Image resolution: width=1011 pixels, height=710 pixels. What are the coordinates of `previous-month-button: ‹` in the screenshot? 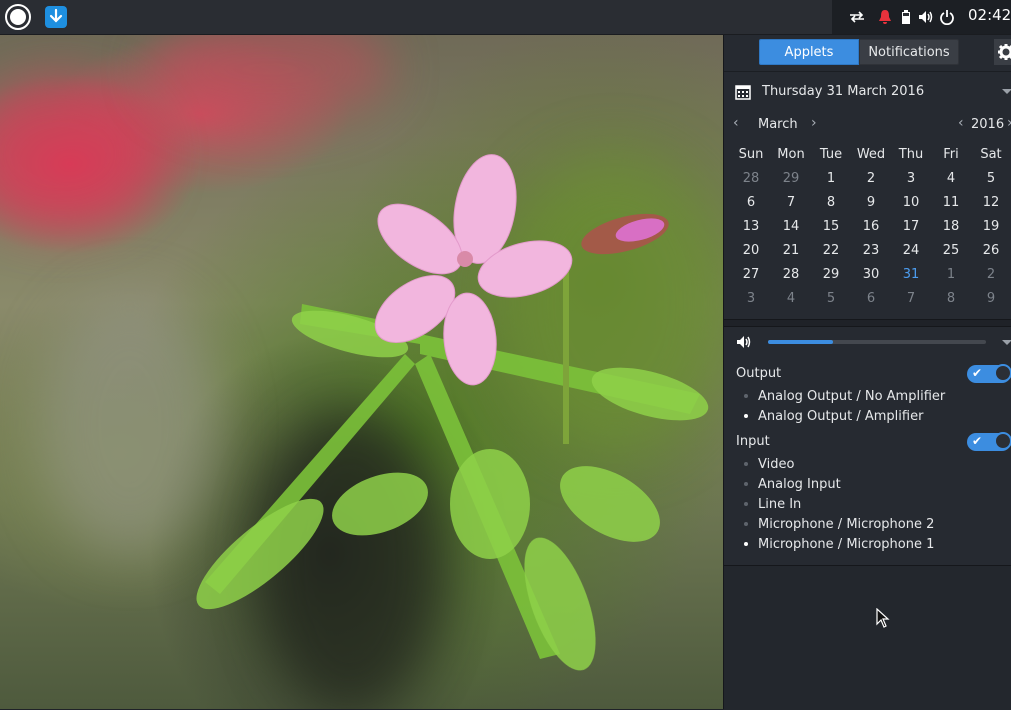 It's located at (736, 123).